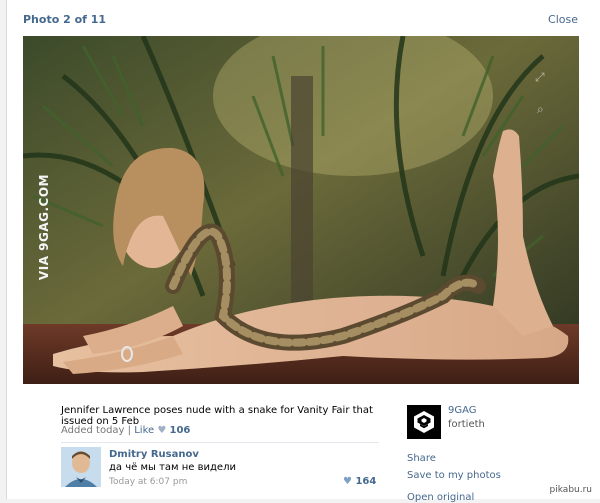 This screenshot has width=600, height=503. I want to click on save-to-photos-link: Save to my photos, so click(454, 475).